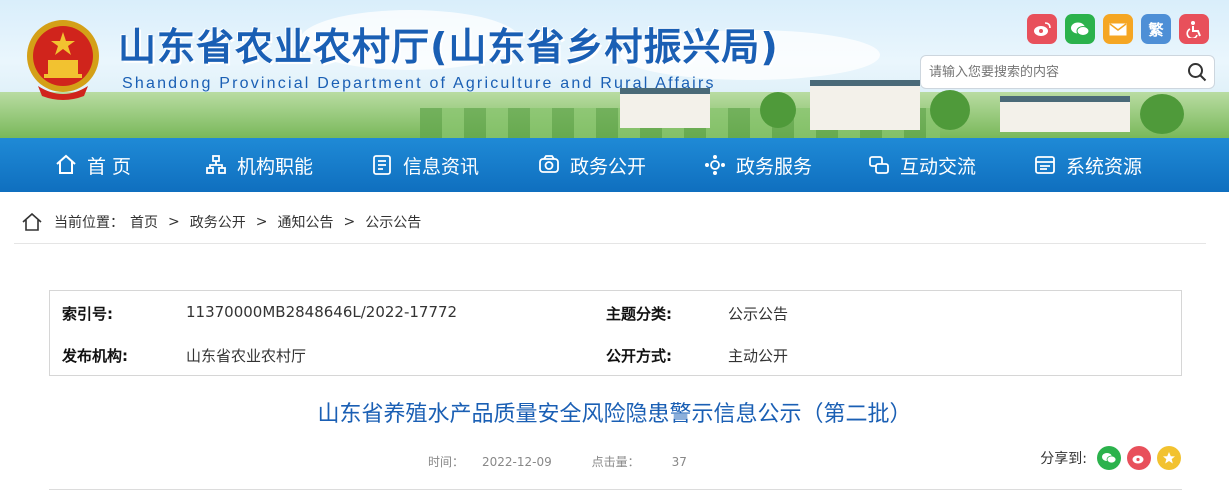  Describe the element at coordinates (89, 223) in the screenshot. I see `breadcrumb-prefix: 当前位置：` at that location.